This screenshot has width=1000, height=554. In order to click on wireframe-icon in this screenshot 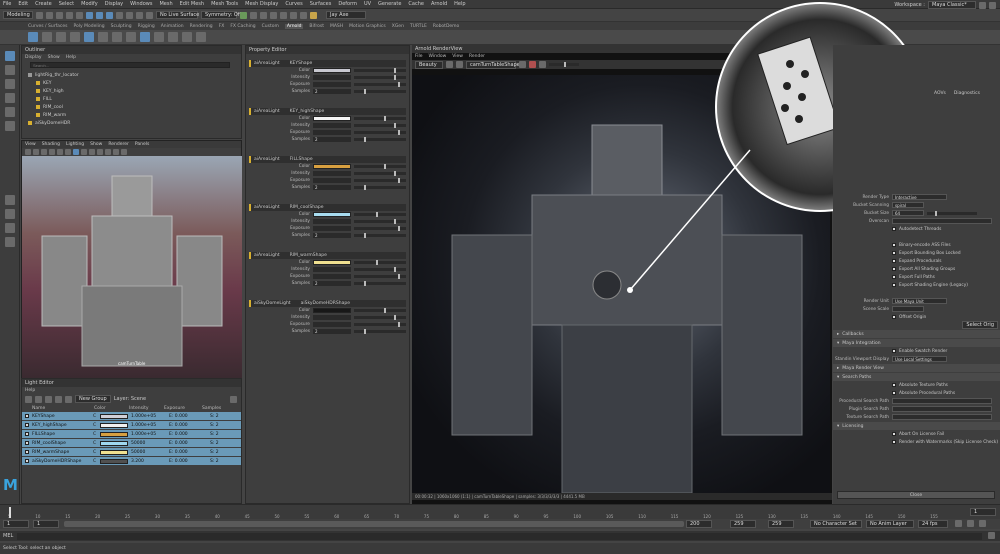, I will do `click(68, 152)`.